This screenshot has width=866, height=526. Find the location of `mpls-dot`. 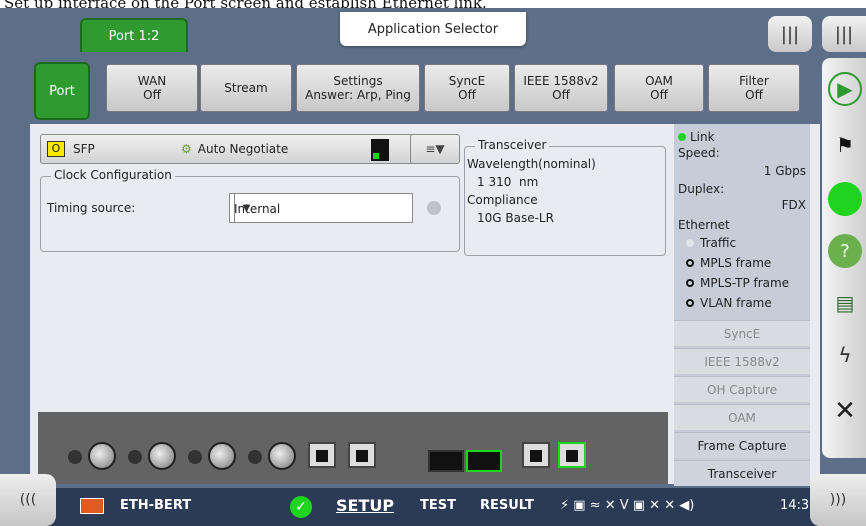

mpls-dot is located at coordinates (690, 263).